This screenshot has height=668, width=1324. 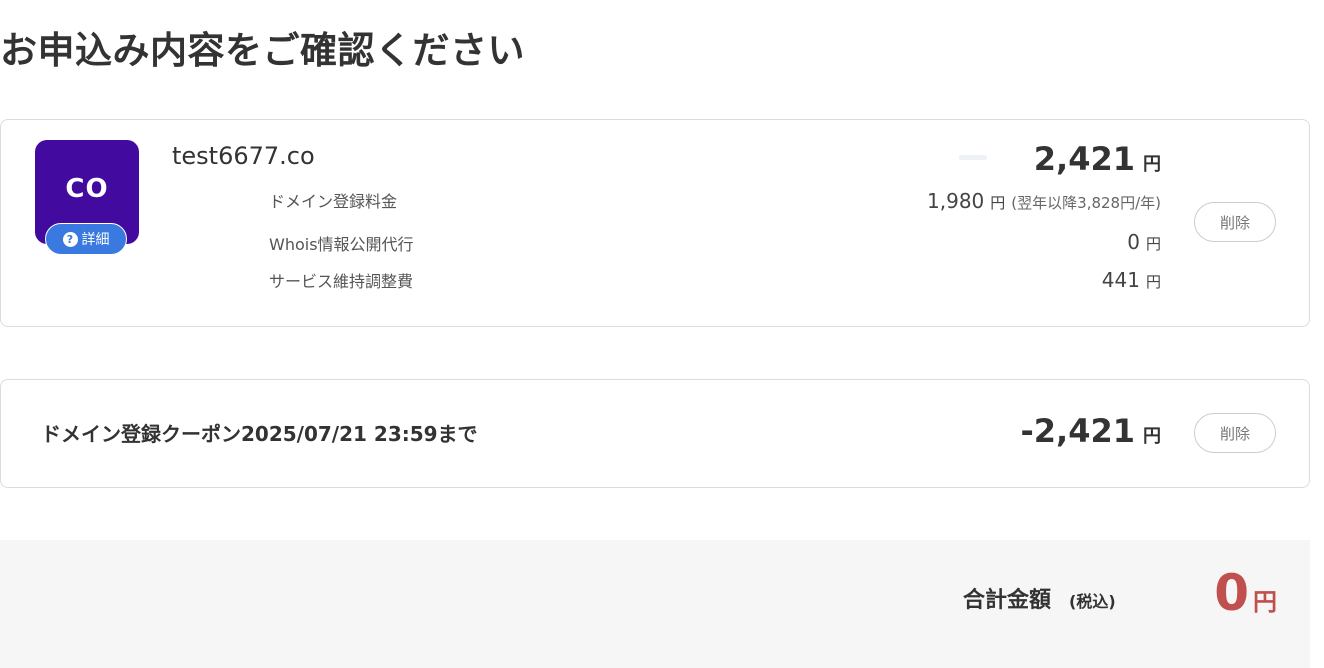 I want to click on page-title: お申込み内容をご確認ください, so click(x=262, y=50).